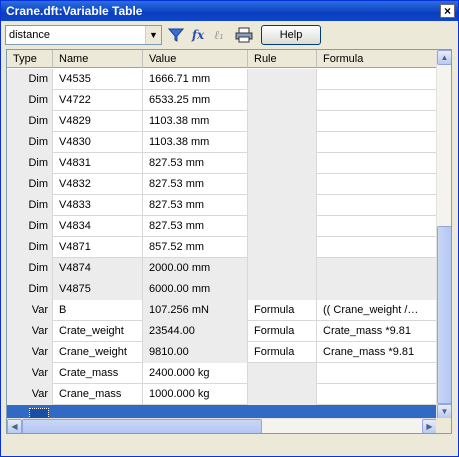 Image resolution: width=459 pixels, height=457 pixels. What do you see at coordinates (98, 142) in the screenshot?
I see `cell-name: V4830` at bounding box center [98, 142].